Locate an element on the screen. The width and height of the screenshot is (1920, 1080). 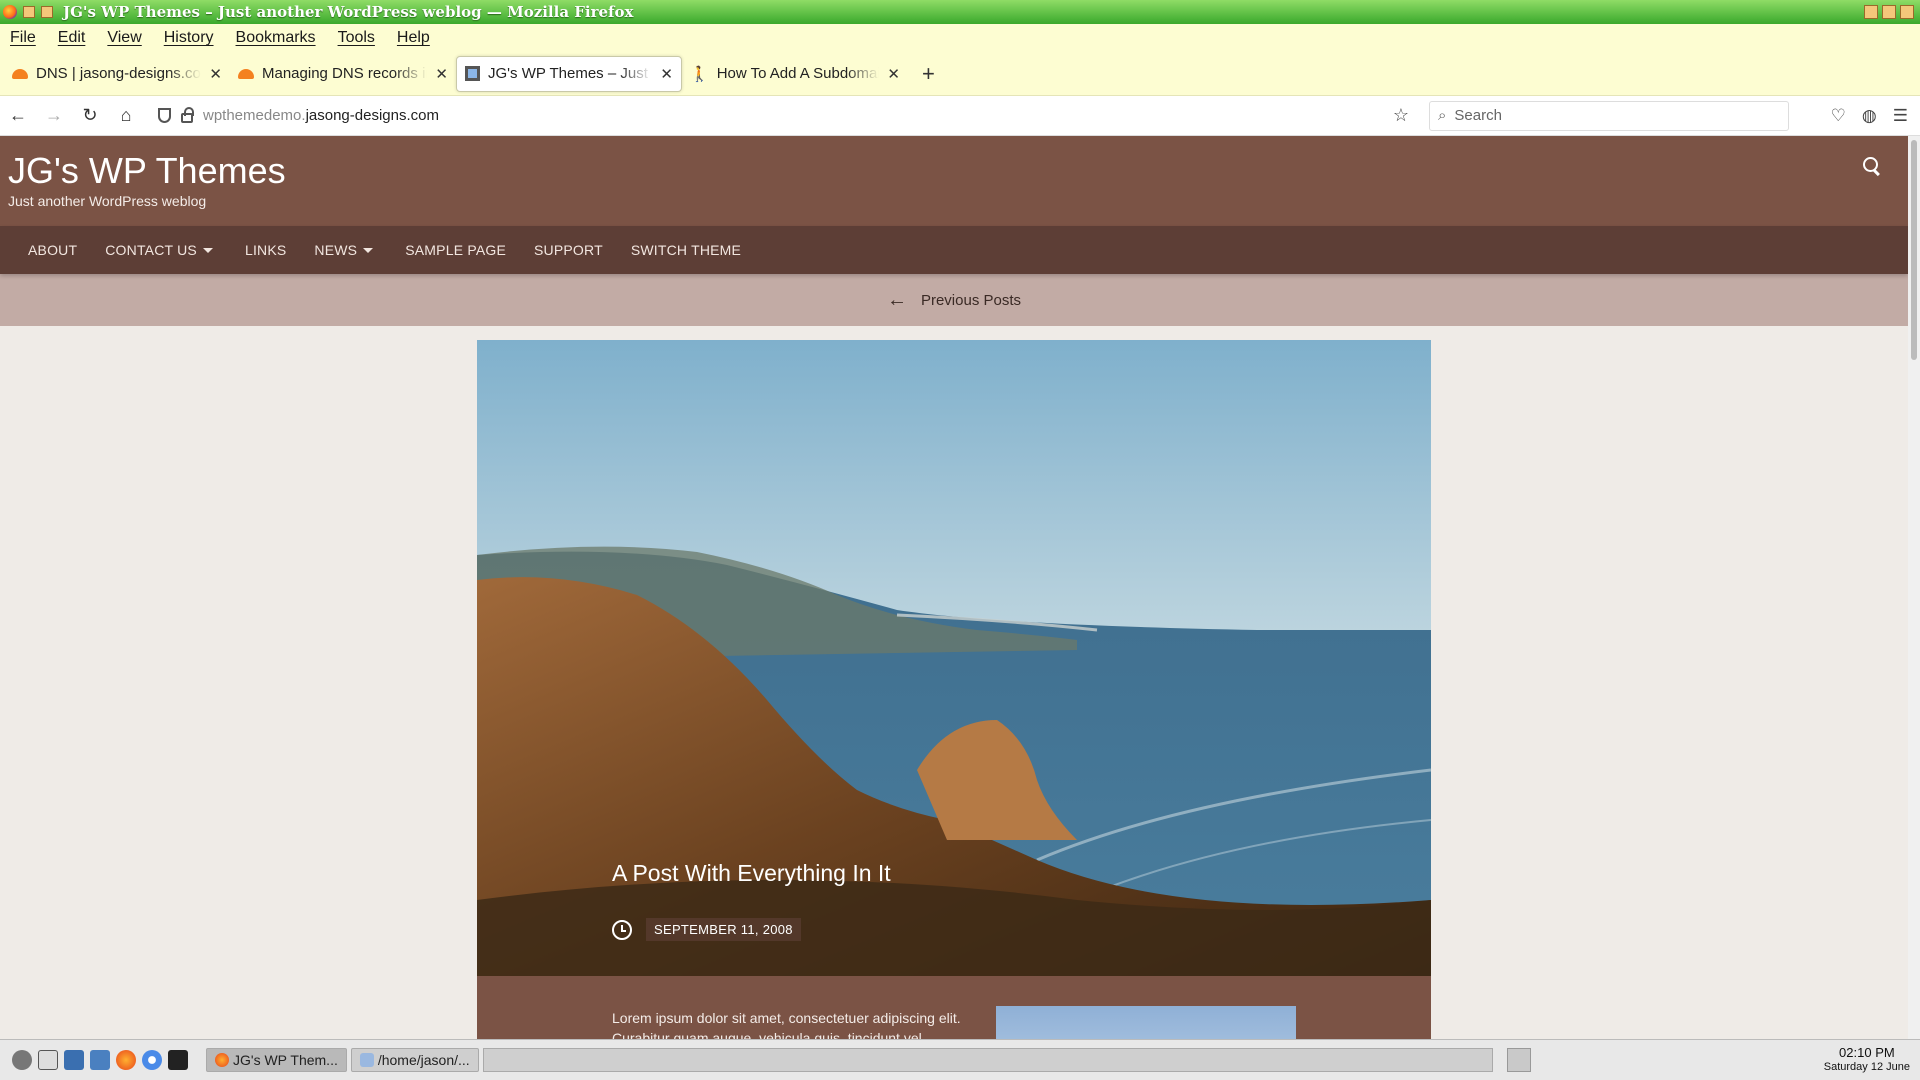
nav-about: ABOUT is located at coordinates (52, 250).